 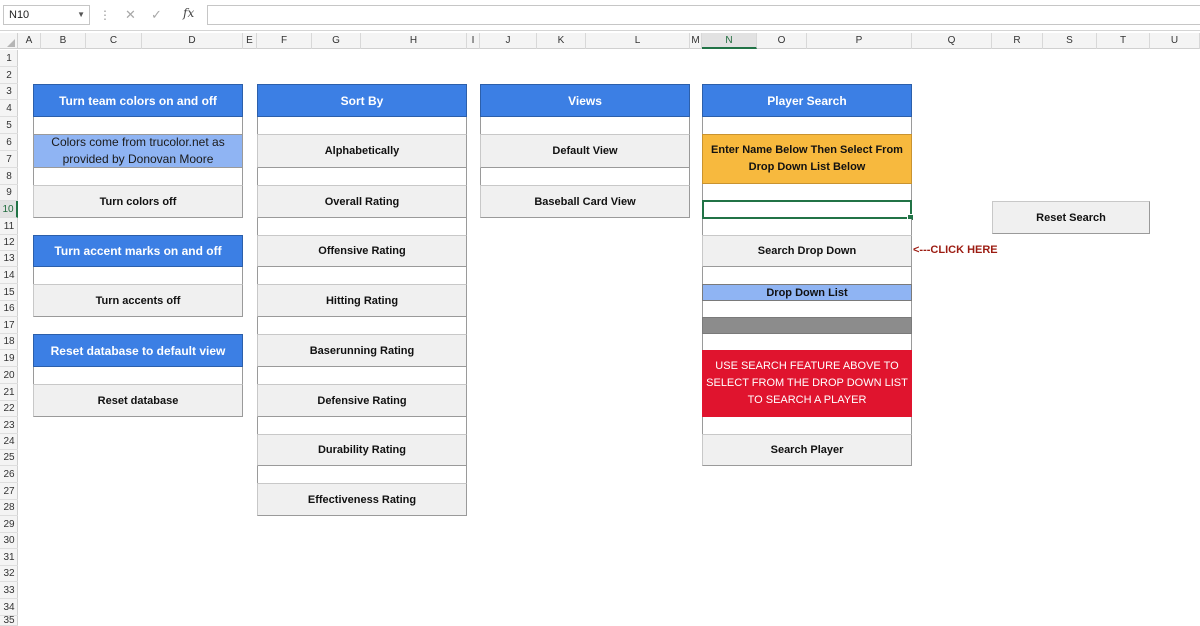 I want to click on row-header-28: 28, so click(x=9, y=508).